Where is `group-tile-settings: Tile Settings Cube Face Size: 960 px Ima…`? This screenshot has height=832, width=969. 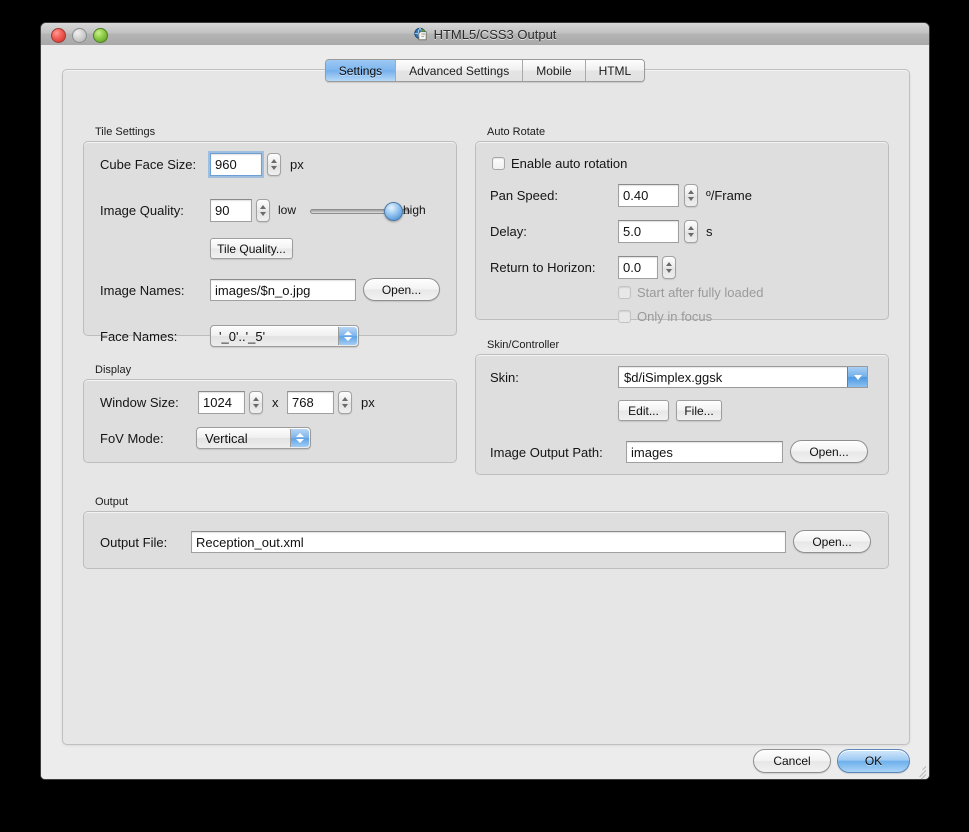
group-tile-settings: Tile Settings Cube Face Size: 960 px Ima… is located at coordinates (270, 236).